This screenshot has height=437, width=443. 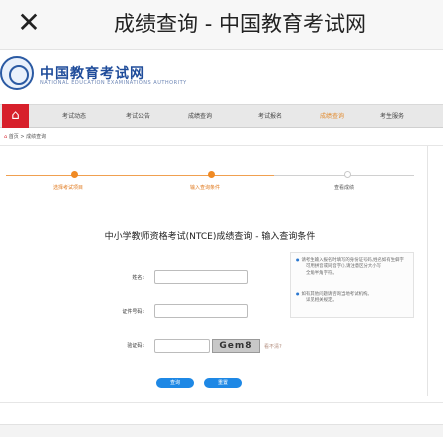 I want to click on step-2-label: 输入查询条件, so click(x=205, y=188).